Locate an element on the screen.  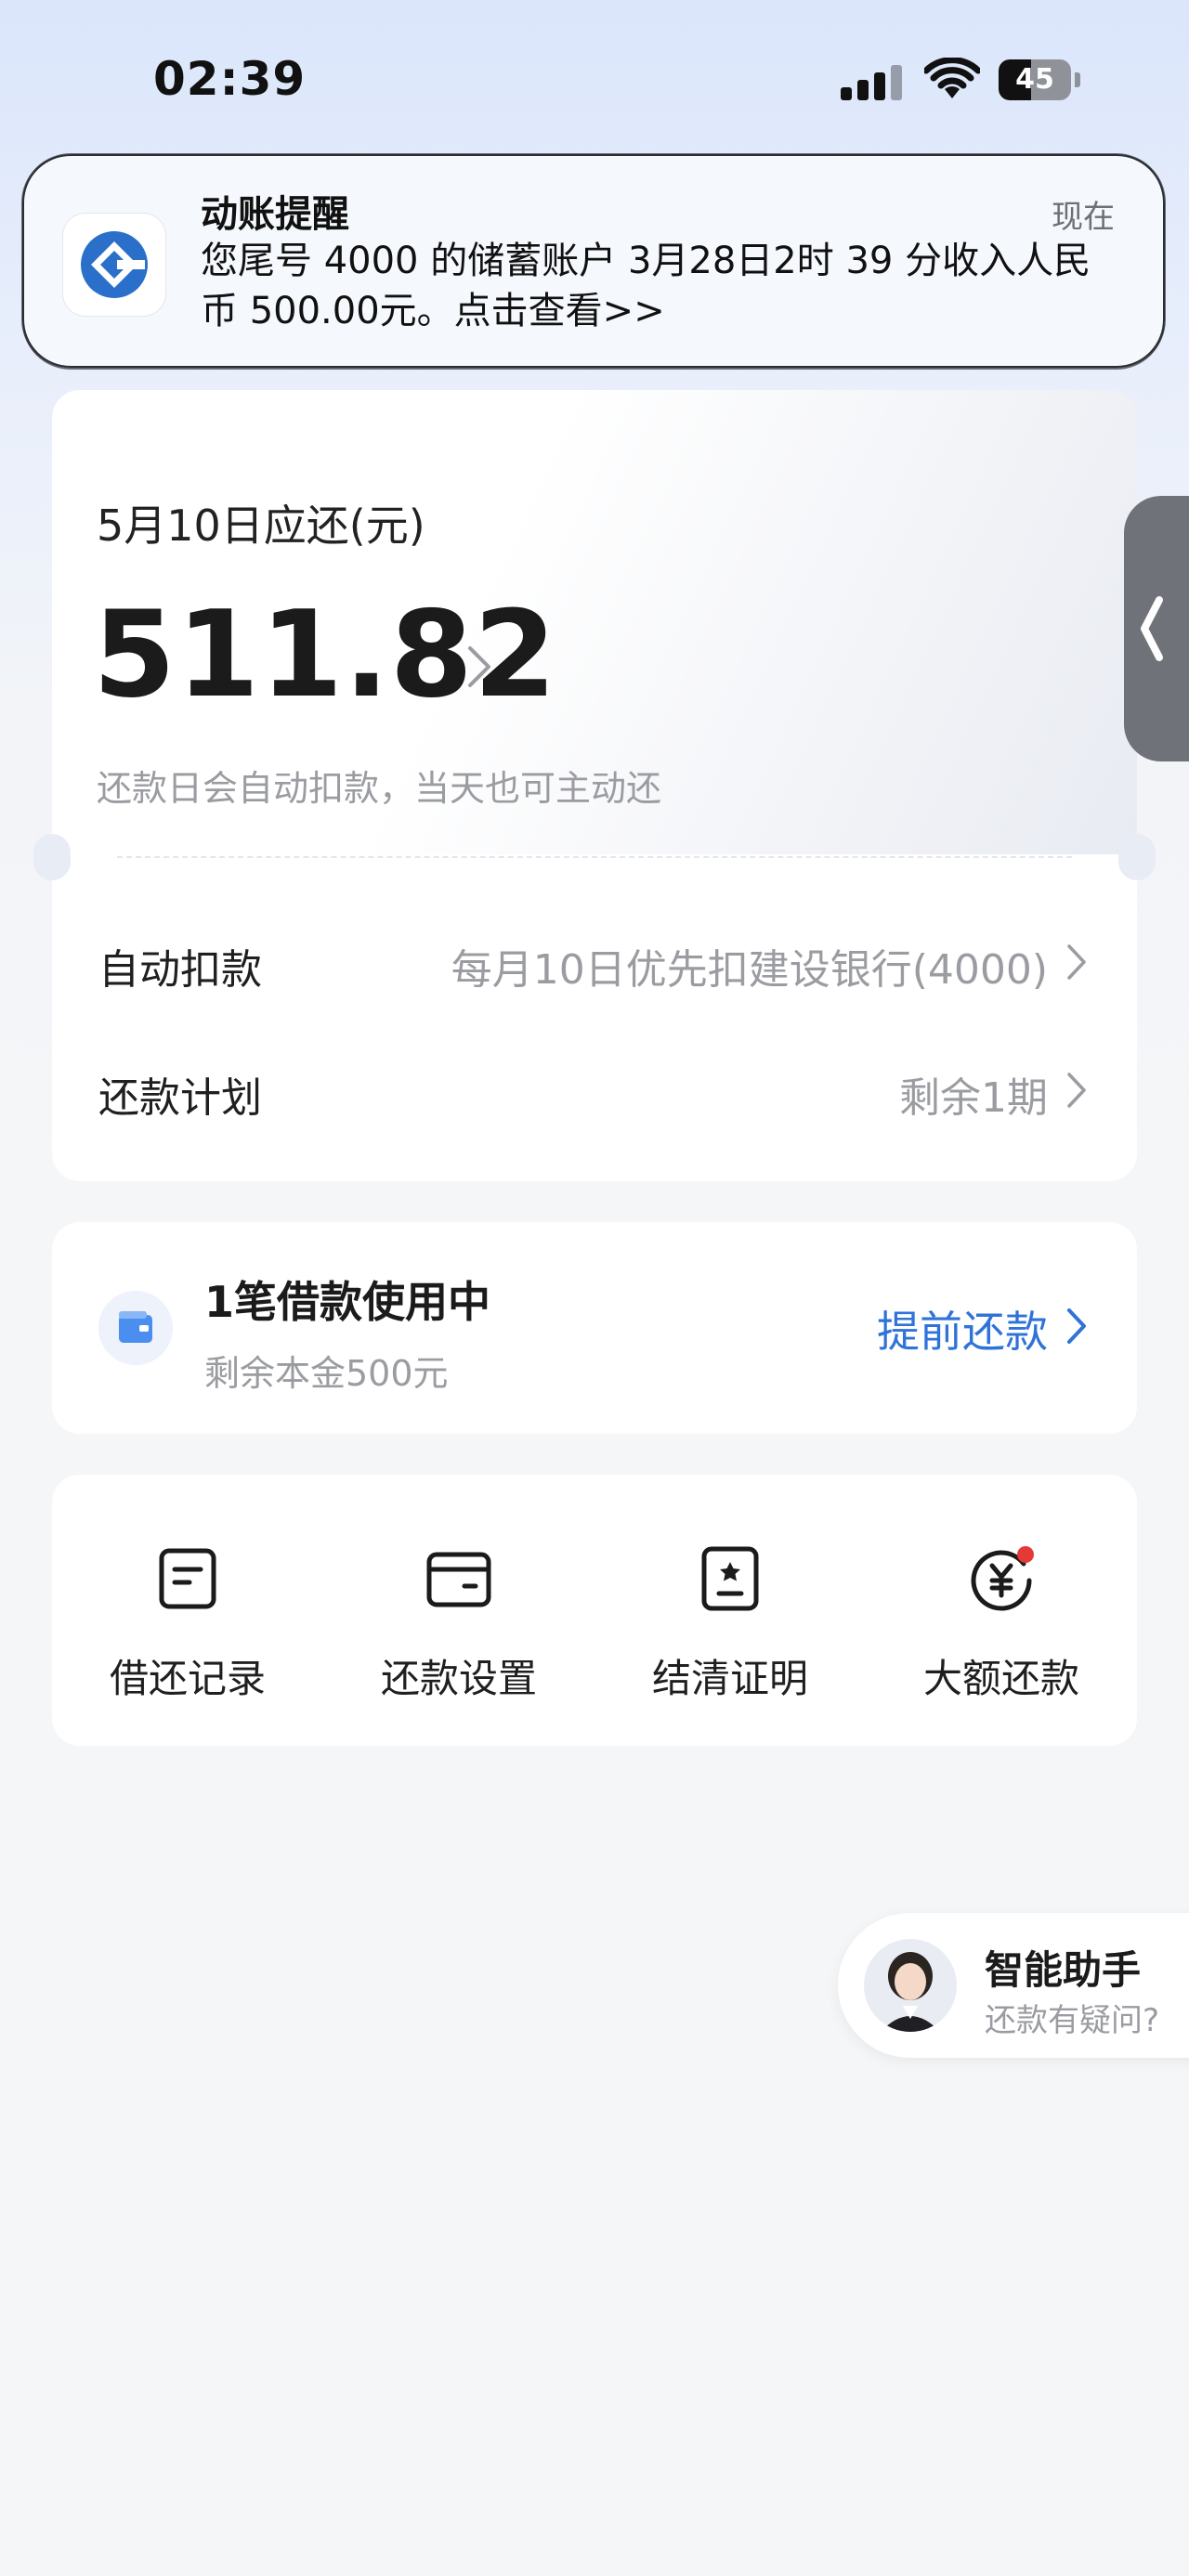
notification-title: 动账提醒 is located at coordinates (275, 214).